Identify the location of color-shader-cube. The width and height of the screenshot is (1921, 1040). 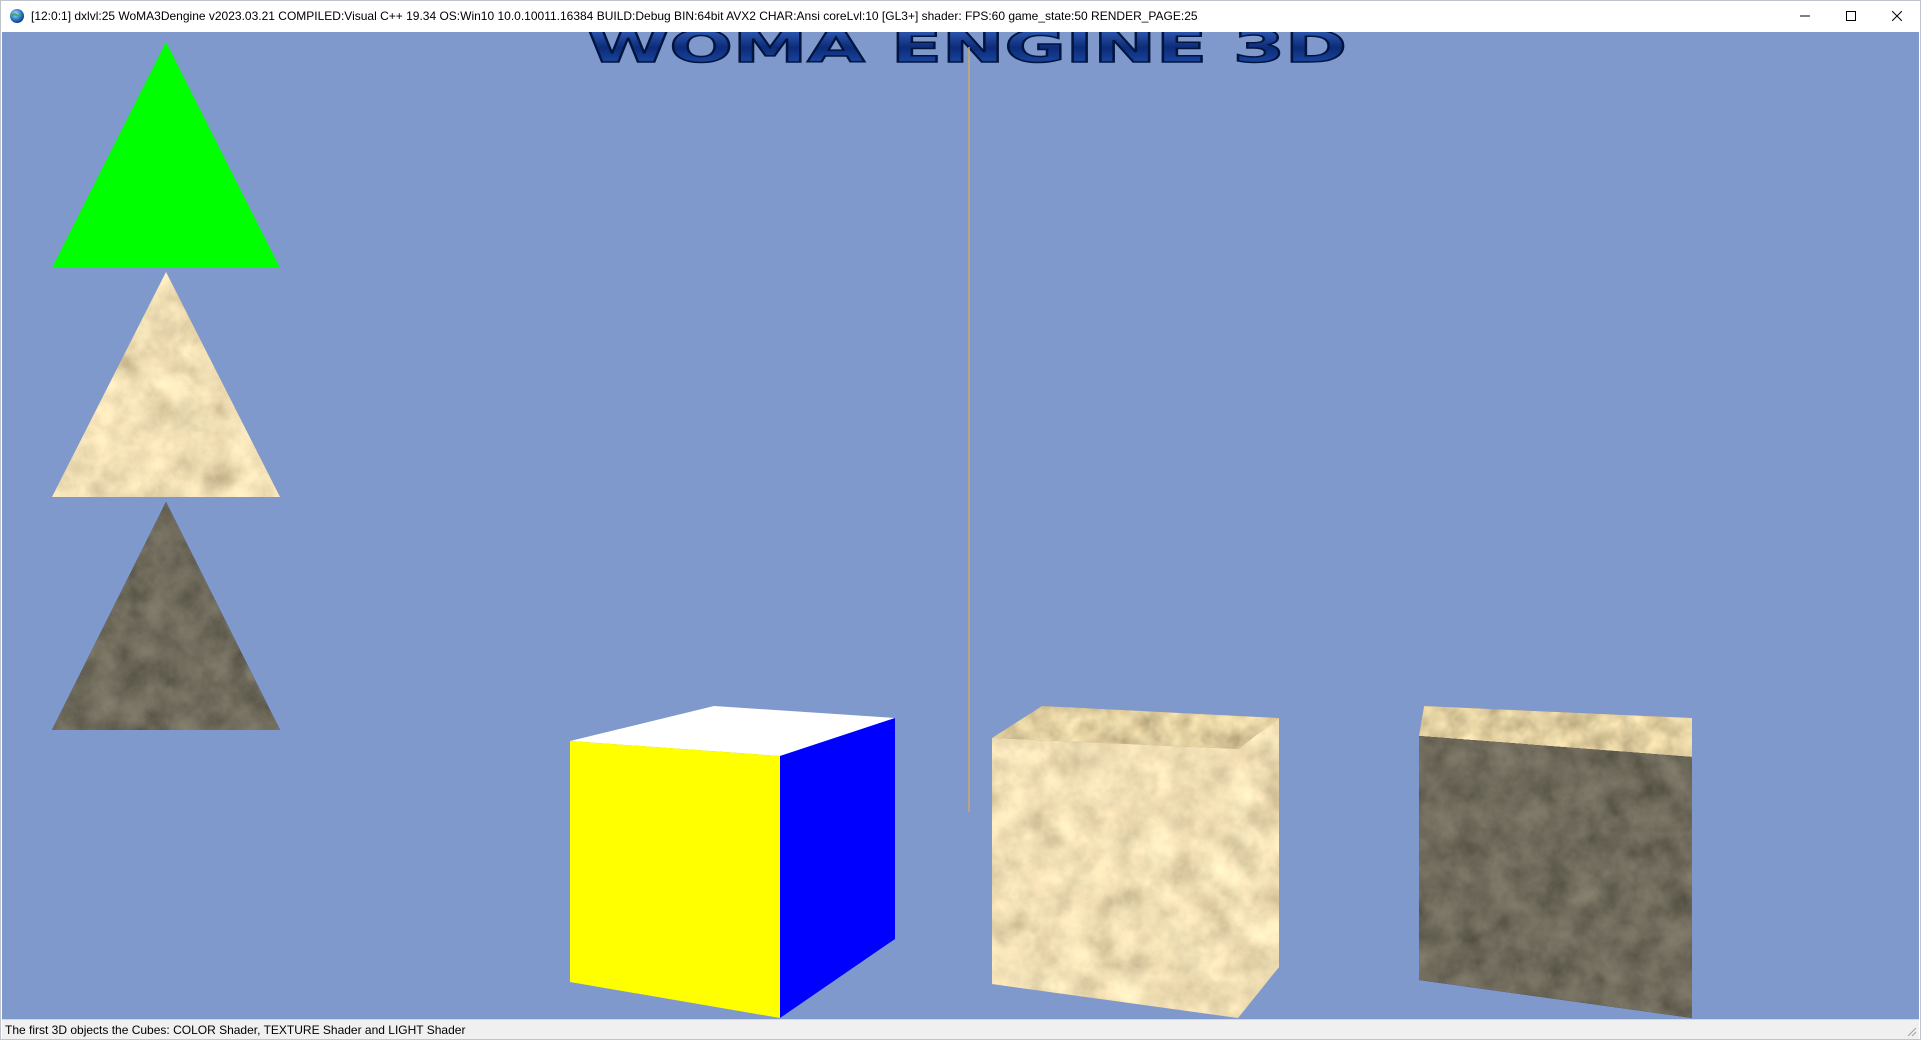
(732, 862).